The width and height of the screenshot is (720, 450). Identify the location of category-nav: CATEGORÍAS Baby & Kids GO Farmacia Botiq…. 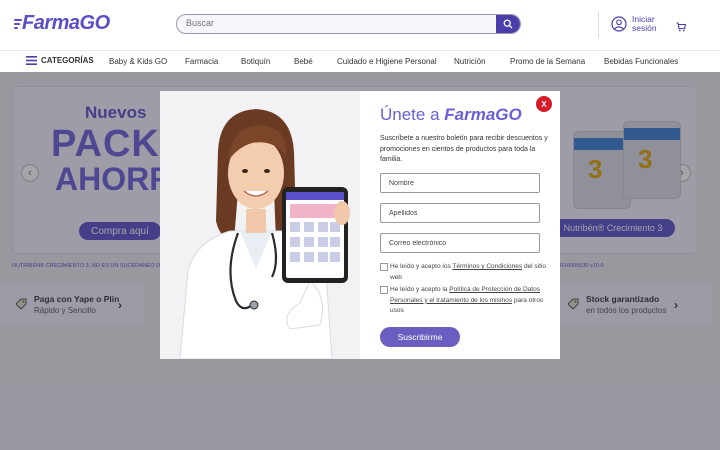
(360, 61).